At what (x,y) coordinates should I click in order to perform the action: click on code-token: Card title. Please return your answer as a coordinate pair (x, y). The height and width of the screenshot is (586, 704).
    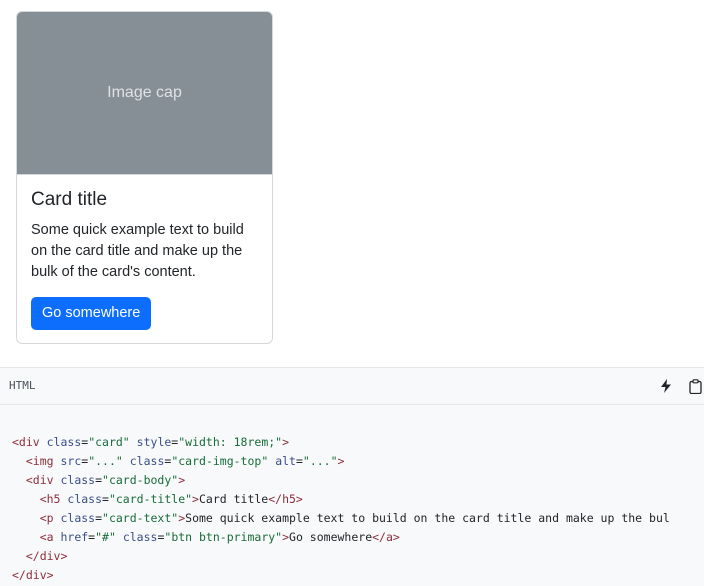
    Looking at the image, I should click on (233, 499).